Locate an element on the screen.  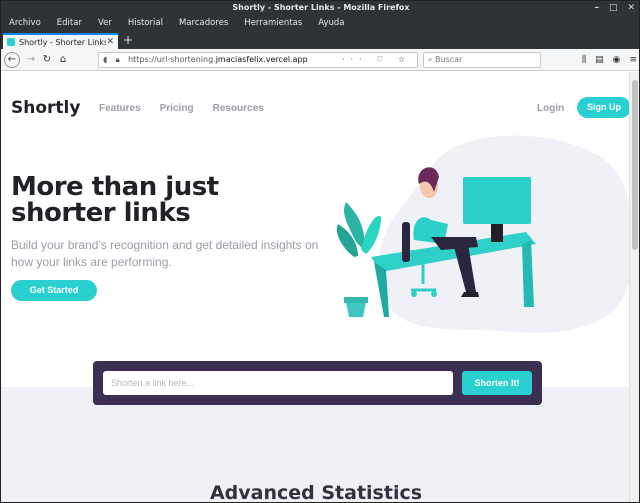
tab-title: Shortly - Shorter Links is located at coordinates (63, 42).